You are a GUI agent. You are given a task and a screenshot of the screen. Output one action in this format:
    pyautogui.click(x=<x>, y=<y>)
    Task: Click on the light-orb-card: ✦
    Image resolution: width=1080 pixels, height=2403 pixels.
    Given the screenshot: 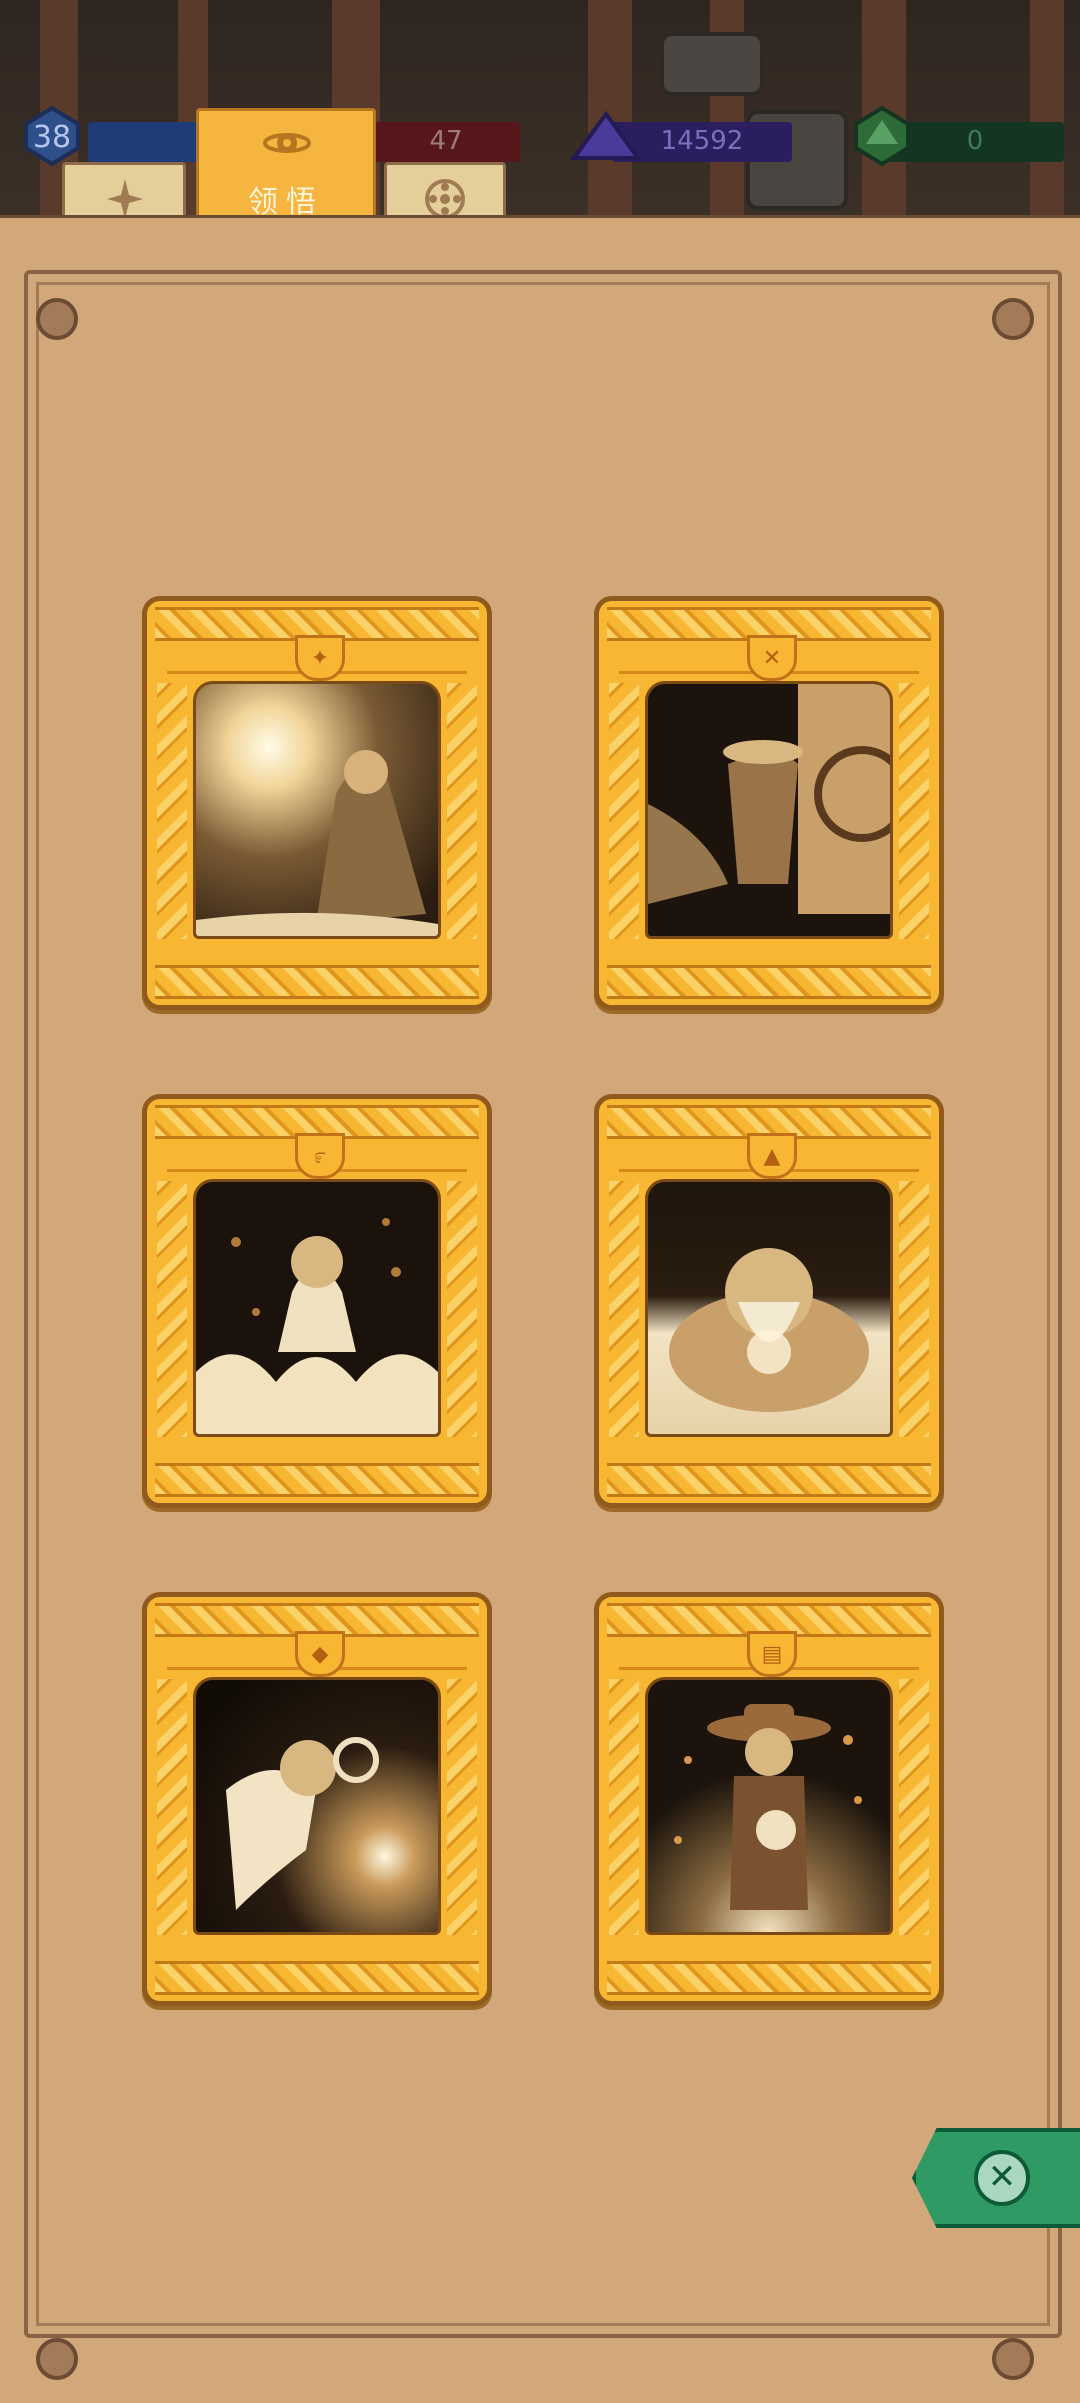 What is the action you would take?
    pyautogui.click(x=317, y=803)
    